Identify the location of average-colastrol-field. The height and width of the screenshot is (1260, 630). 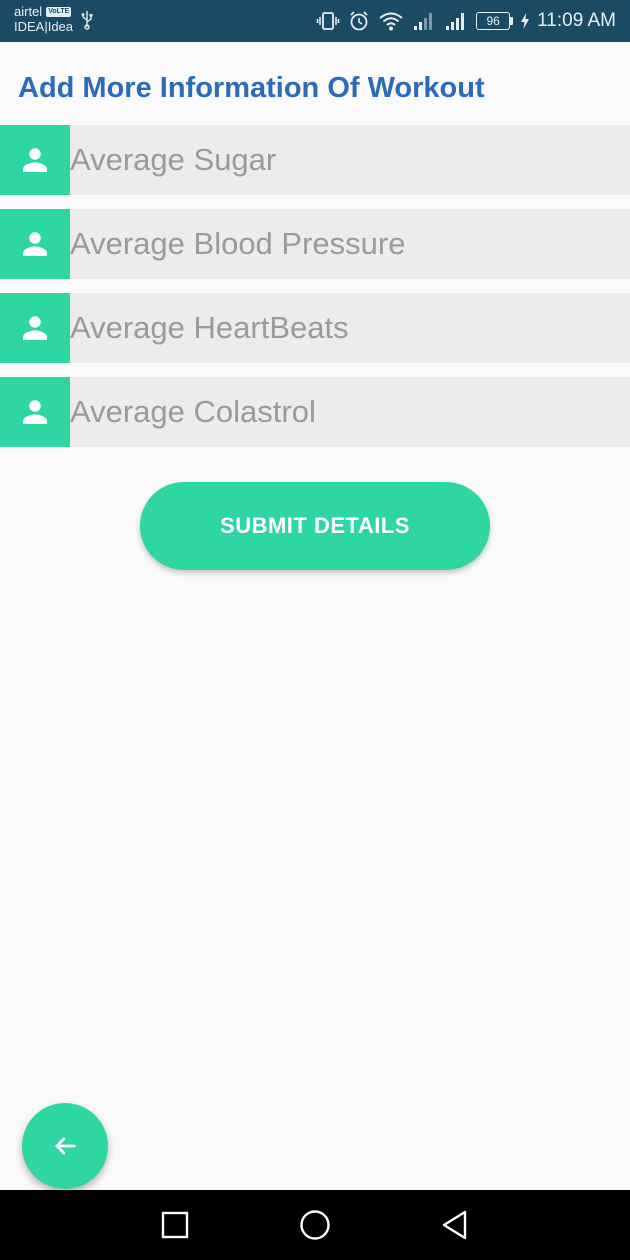
(315, 412).